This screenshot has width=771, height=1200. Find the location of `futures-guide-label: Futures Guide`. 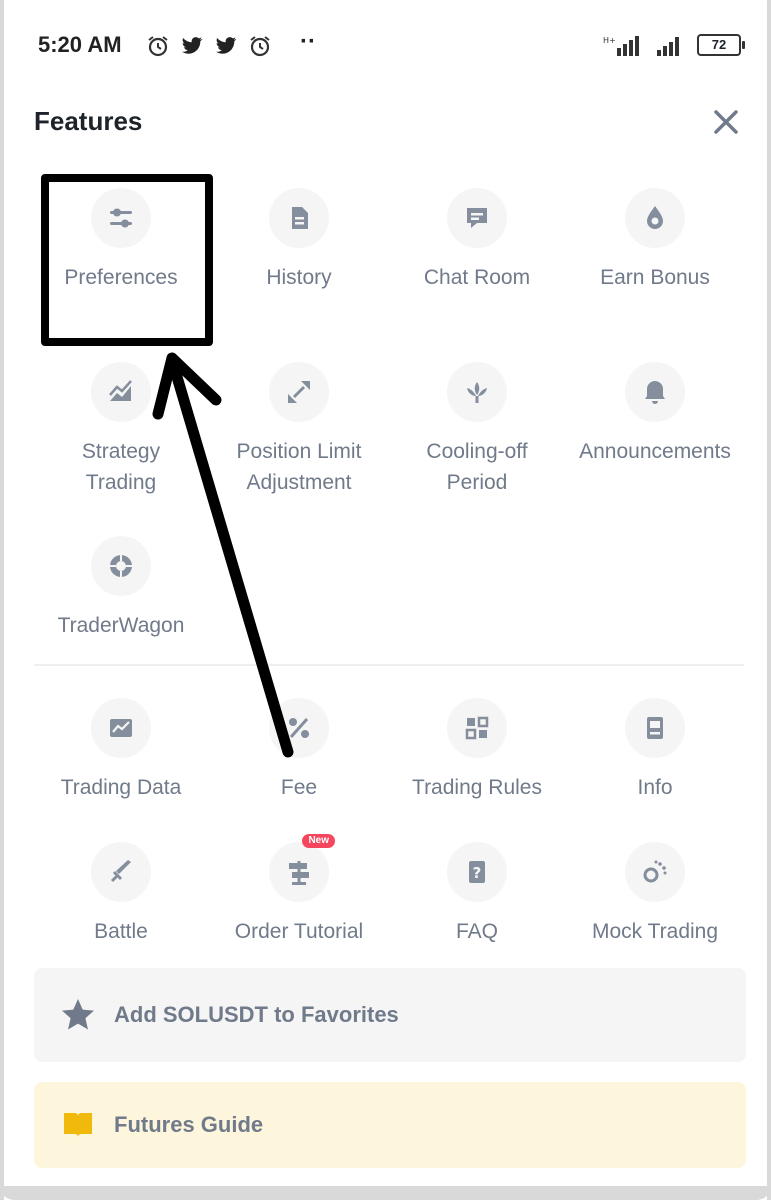

futures-guide-label: Futures Guide is located at coordinates (189, 1124).